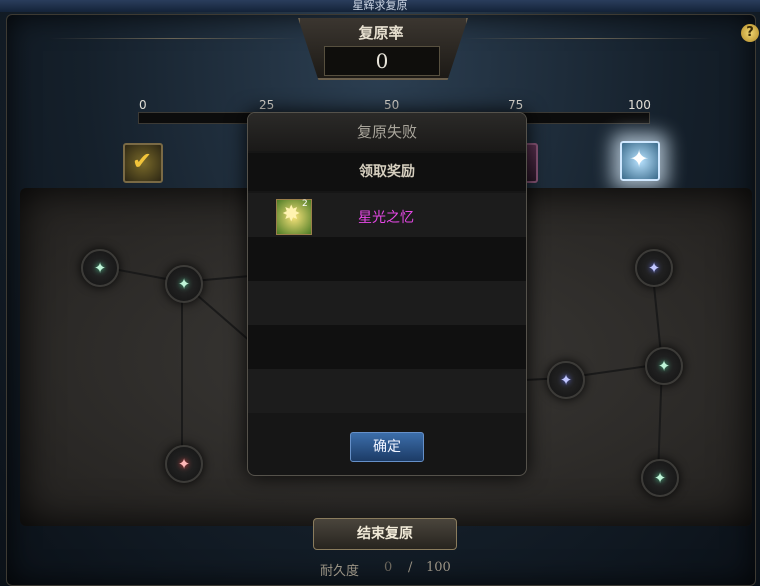 The image size is (760, 586). I want to click on dialog-title: 复原失败, so click(387, 132).